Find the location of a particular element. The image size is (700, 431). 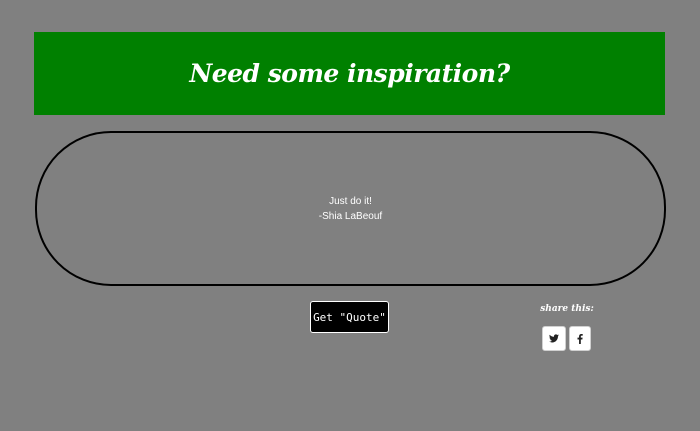

get-quote-button: Get "Quote" is located at coordinates (349, 317).